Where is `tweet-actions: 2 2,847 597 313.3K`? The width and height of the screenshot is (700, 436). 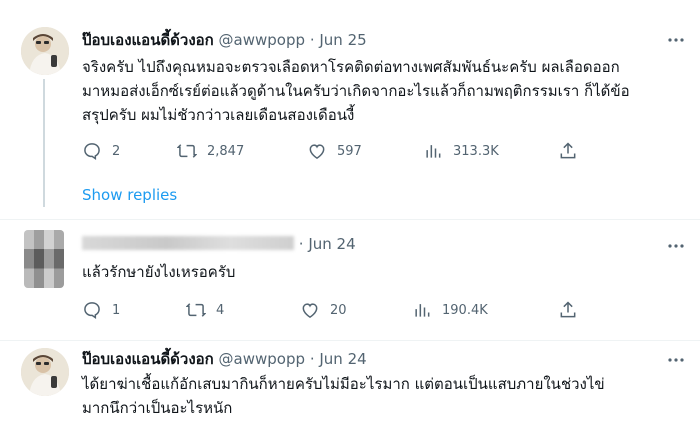 tweet-actions: 2 2,847 597 313.3K is located at coordinates (382, 151).